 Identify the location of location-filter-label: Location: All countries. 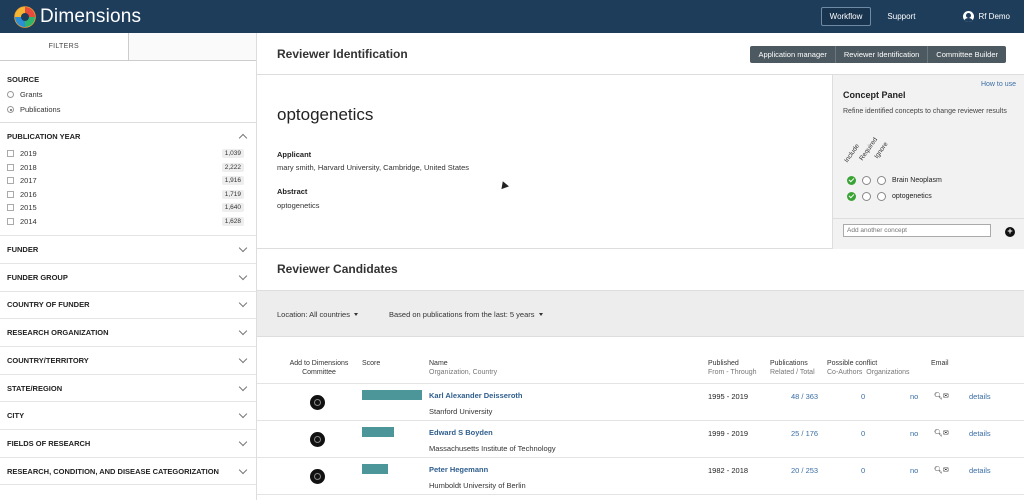
(313, 314).